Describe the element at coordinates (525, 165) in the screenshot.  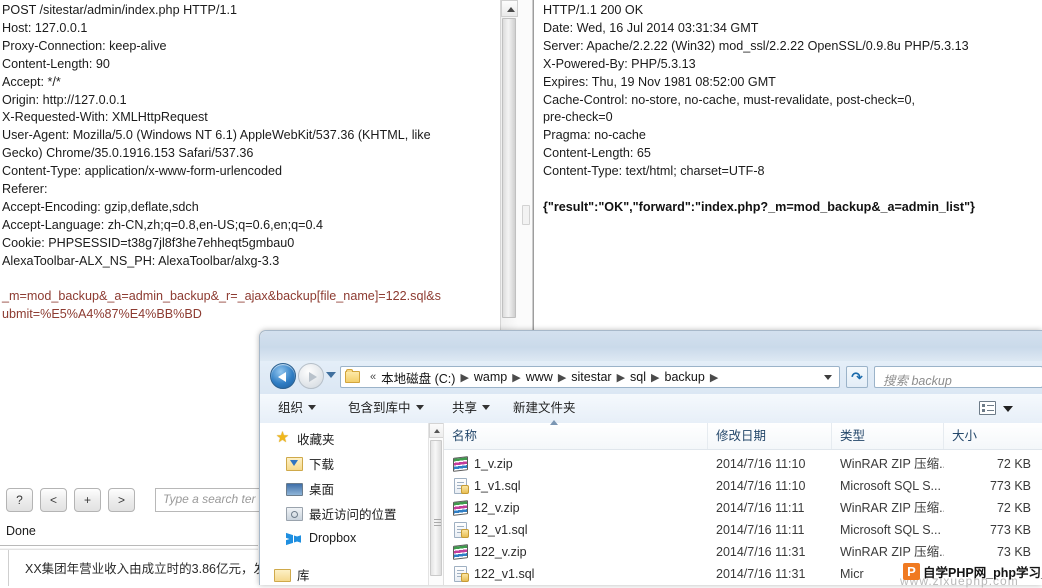
I see `request-pane-scrollbar-secondary` at that location.